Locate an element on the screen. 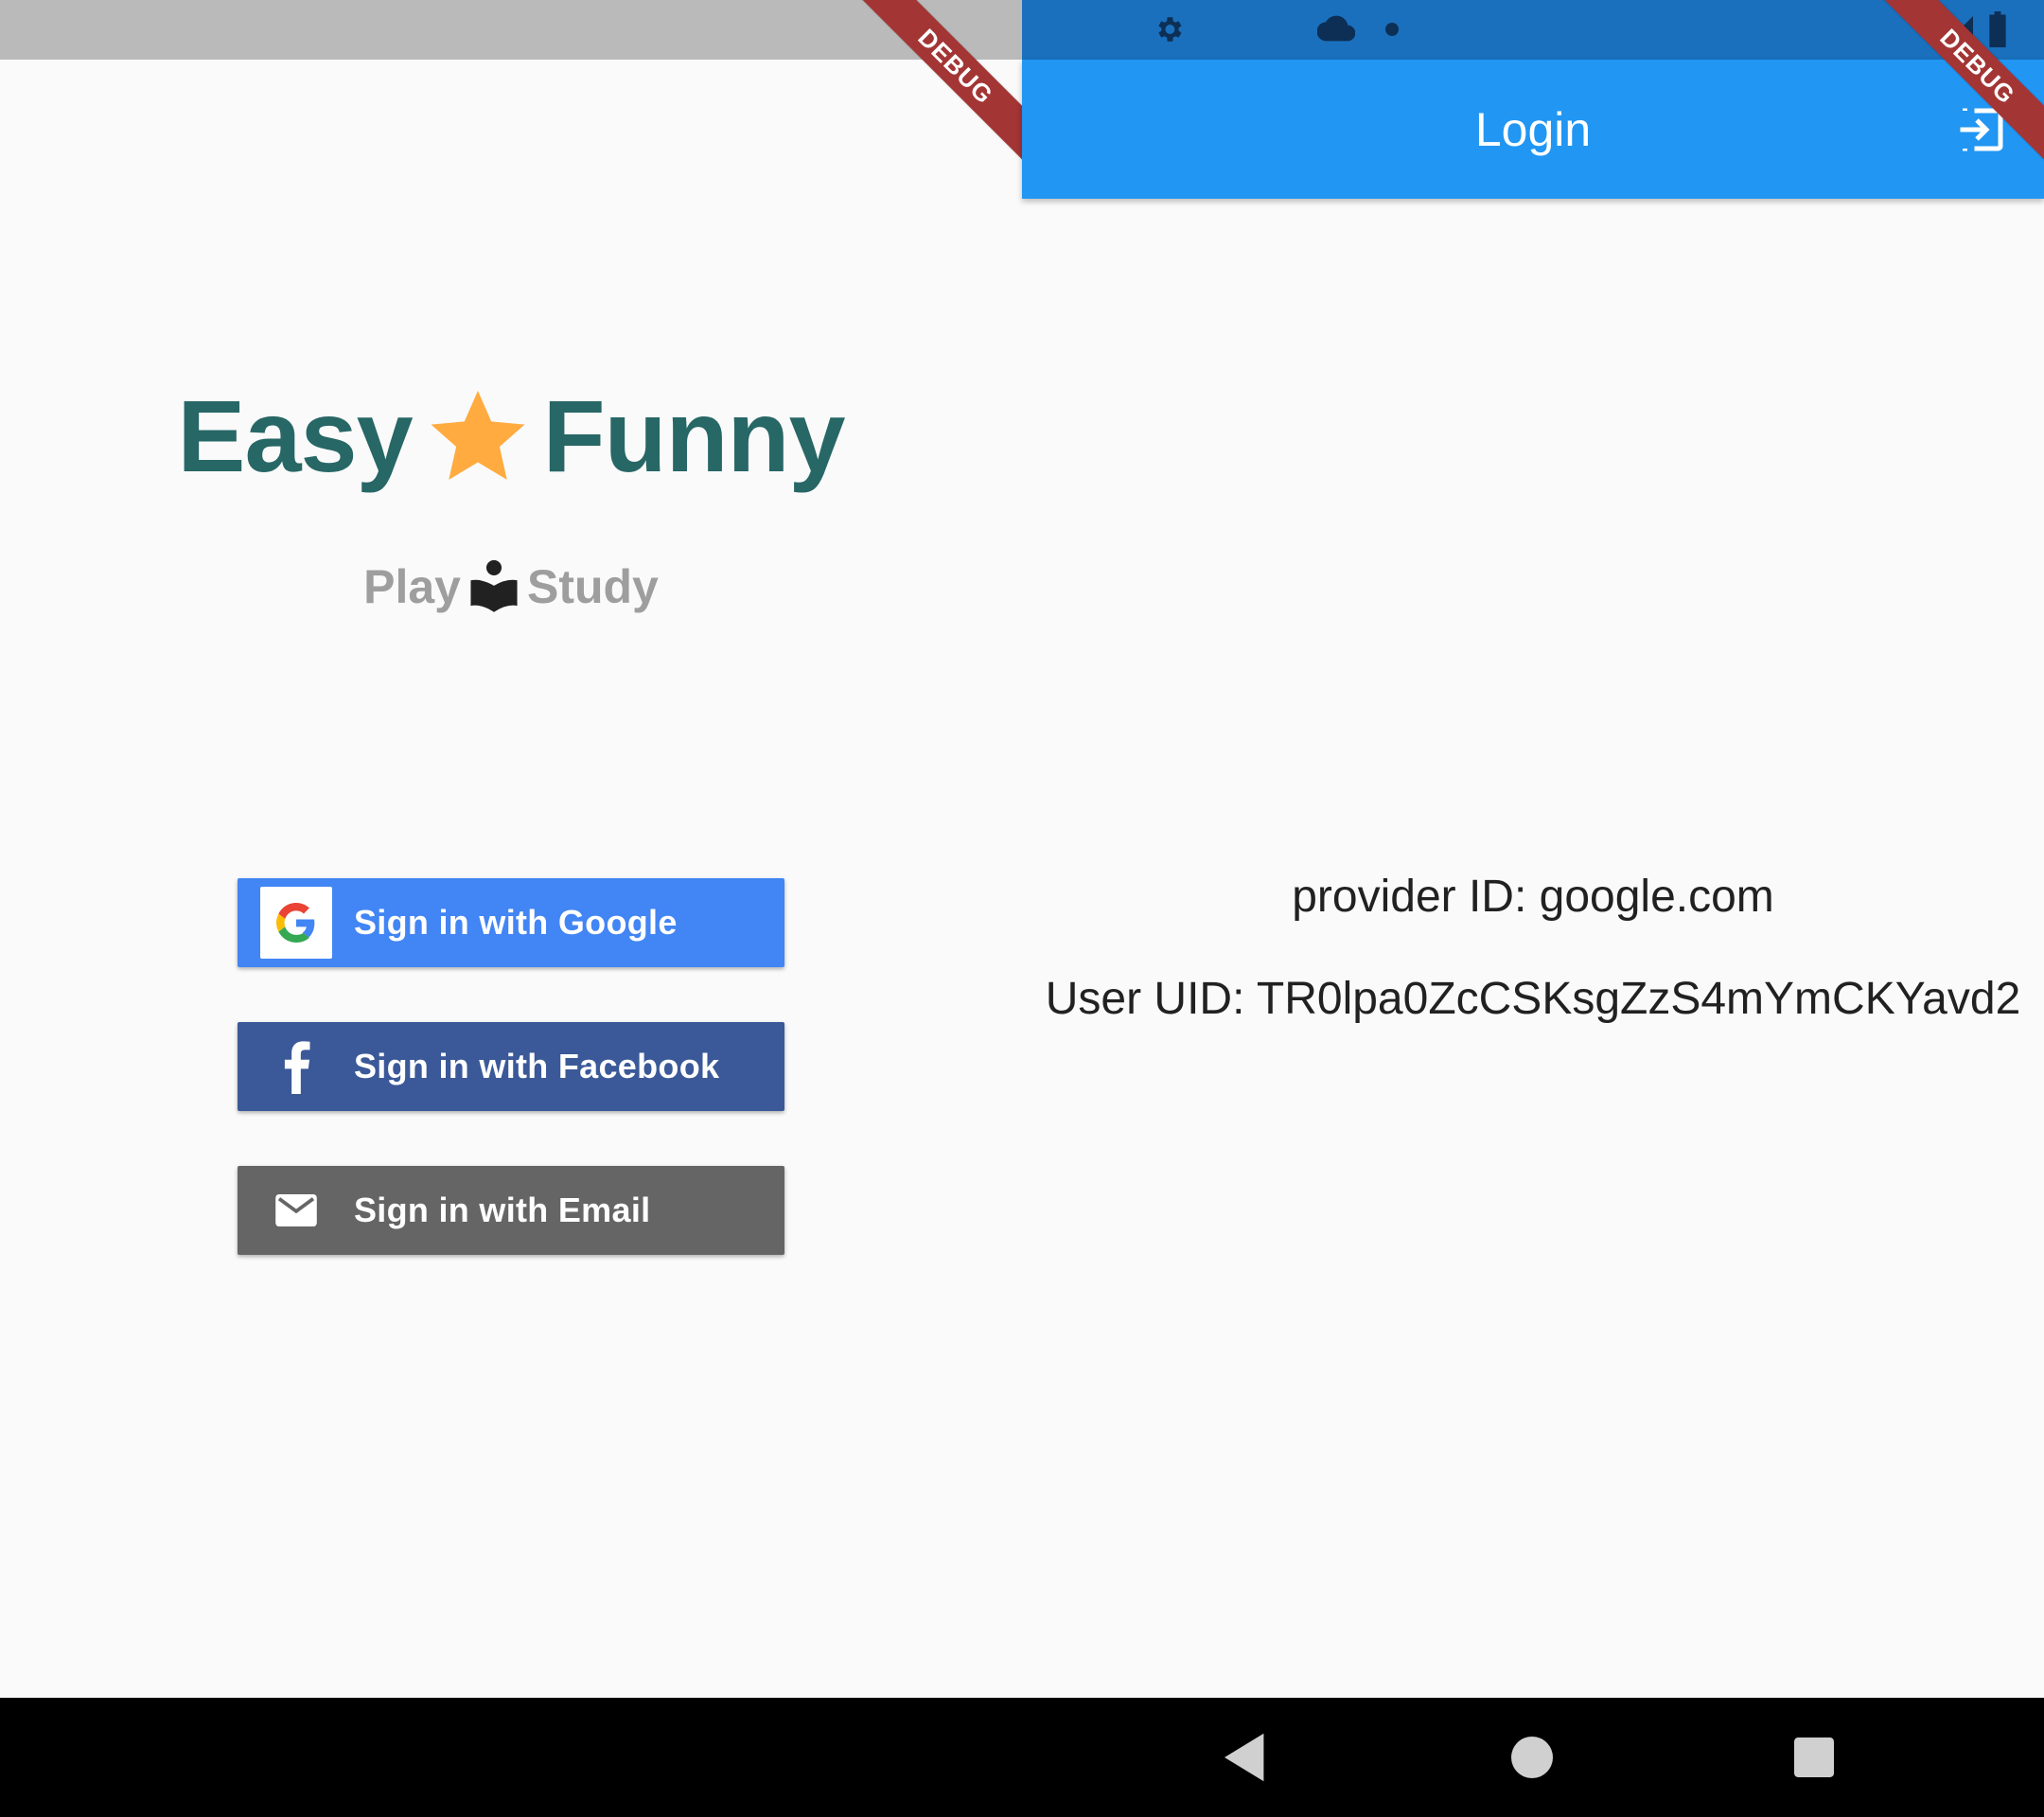  system-nav-bar is located at coordinates (1022, 1757).